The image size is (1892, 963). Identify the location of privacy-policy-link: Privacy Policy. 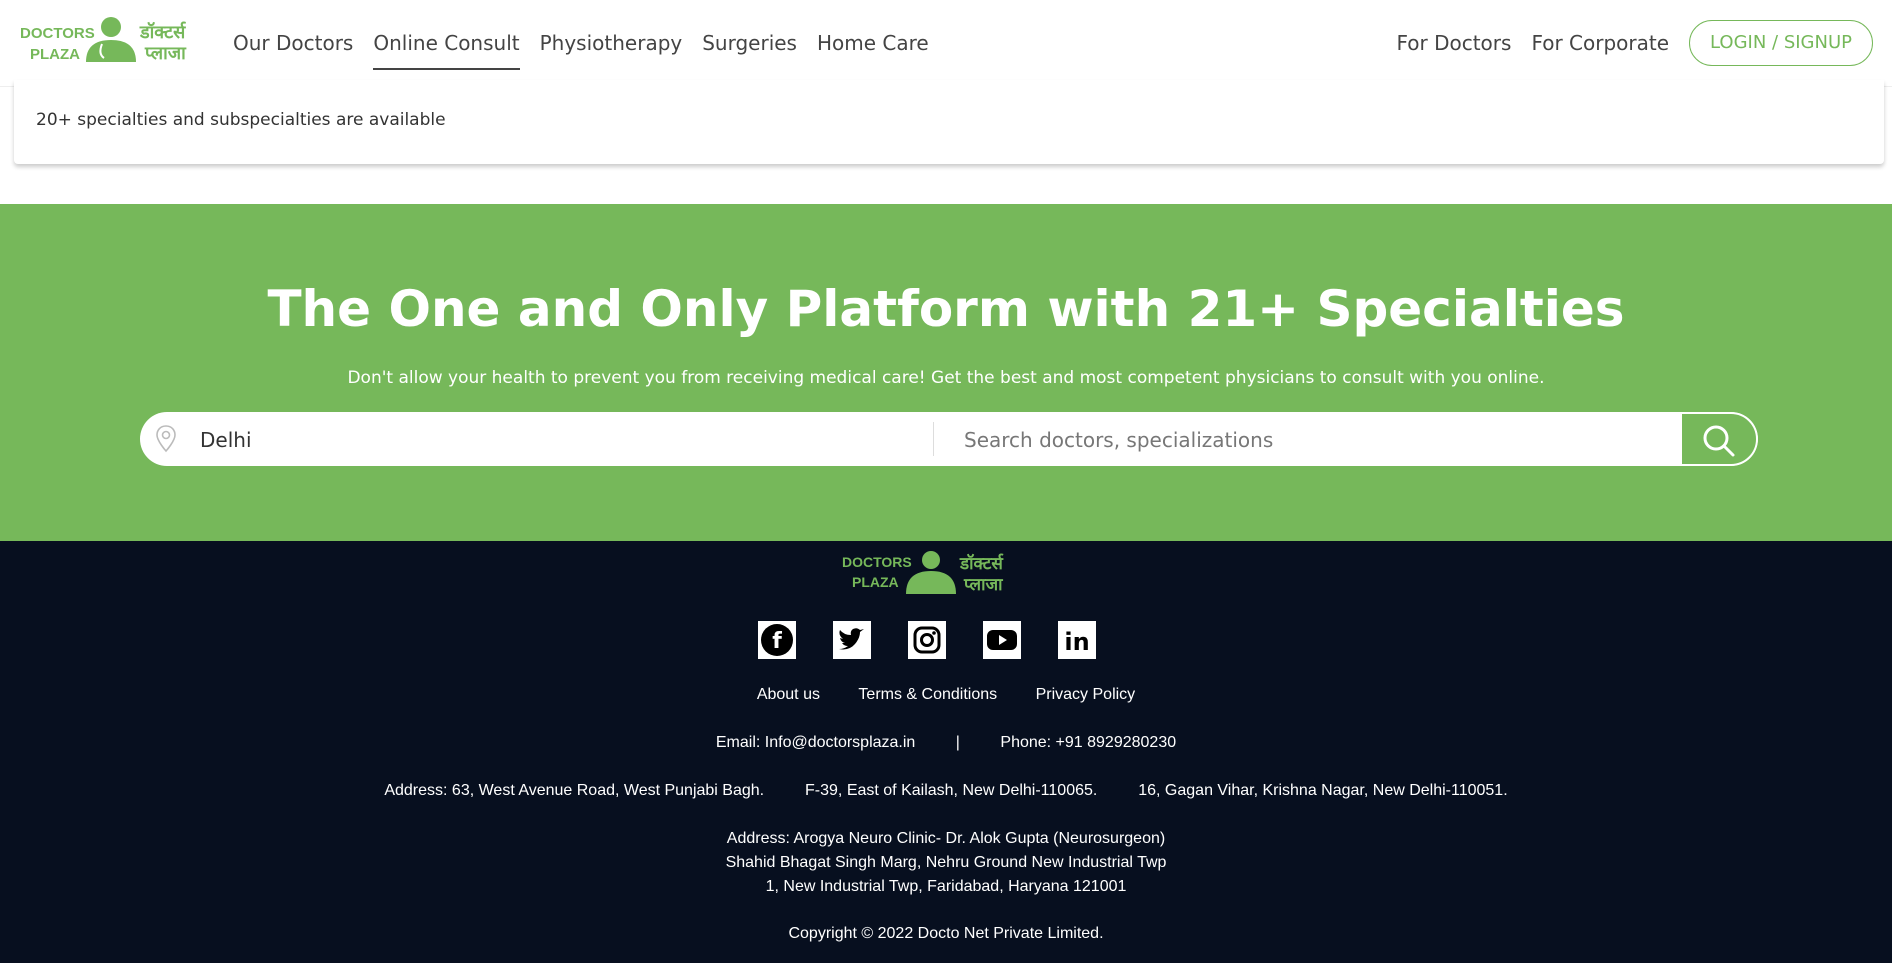
(1086, 694).